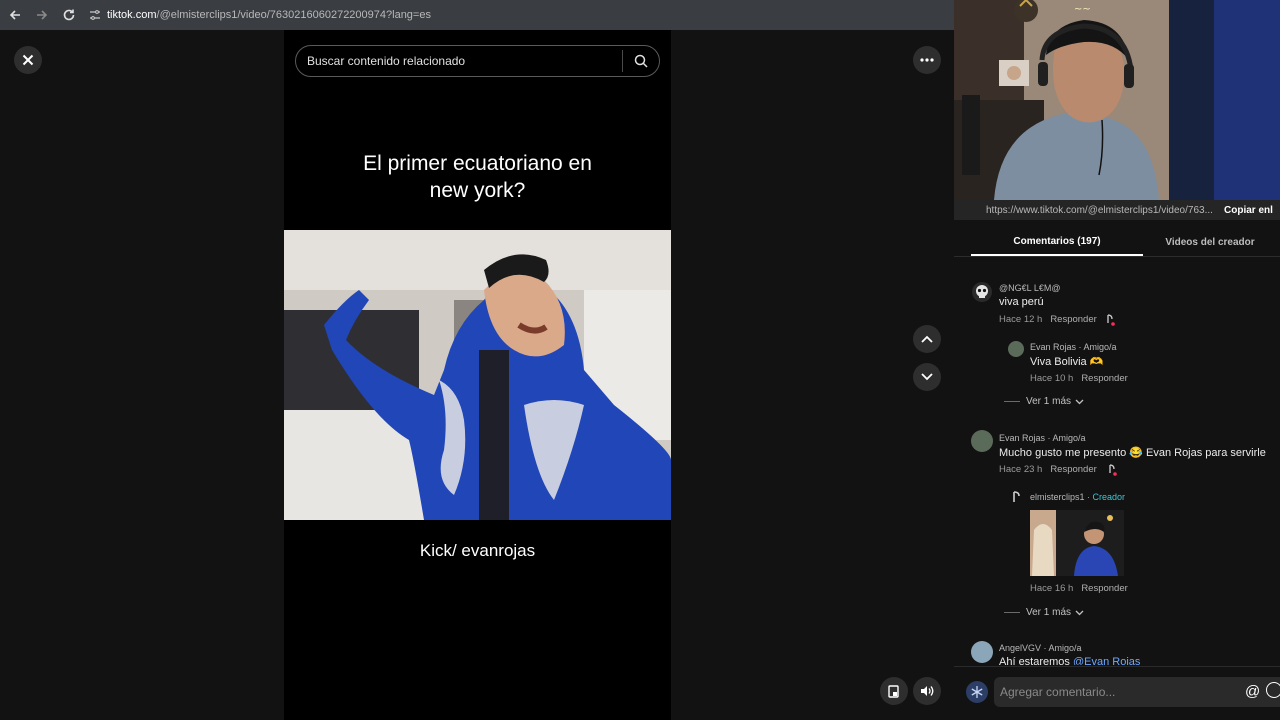 The height and width of the screenshot is (720, 1280). I want to click on search-icon, so click(641, 61).